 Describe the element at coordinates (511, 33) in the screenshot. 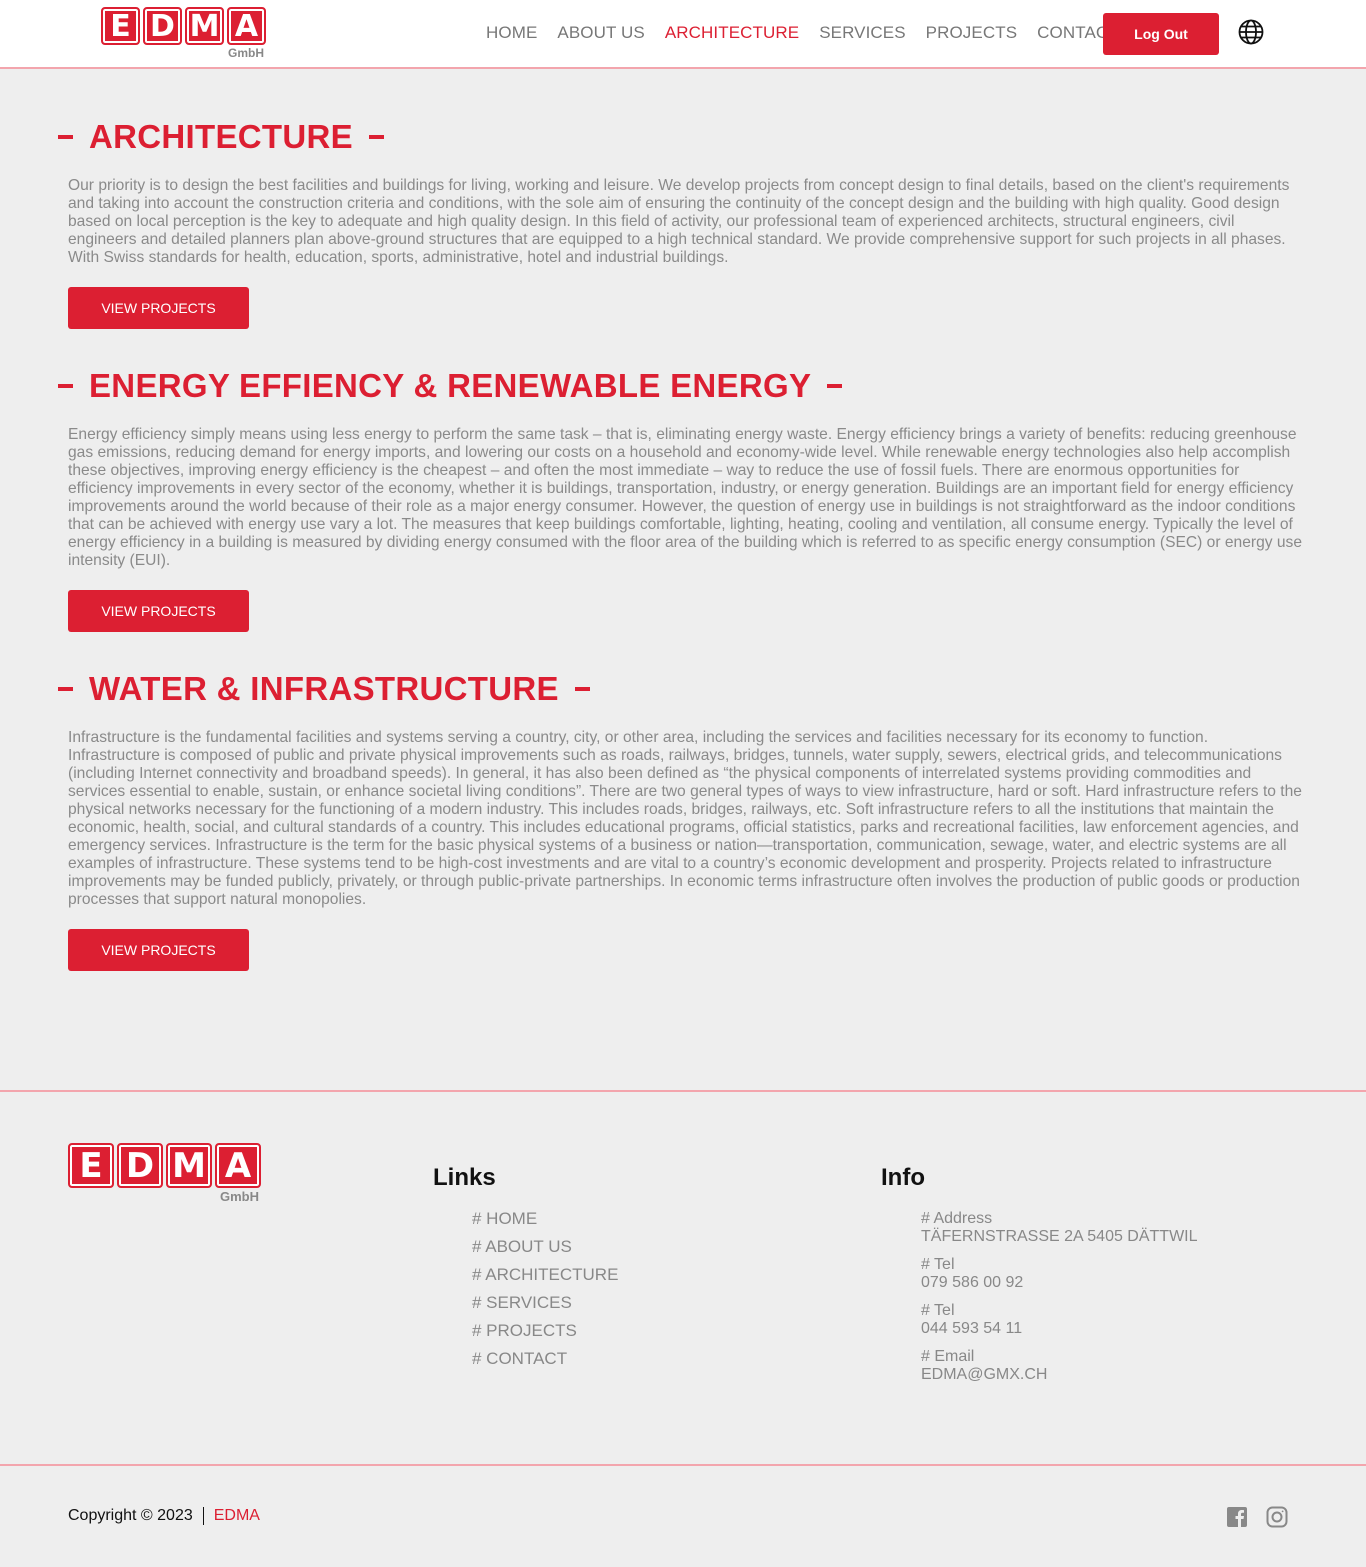

I see `nav-home: HOME` at that location.